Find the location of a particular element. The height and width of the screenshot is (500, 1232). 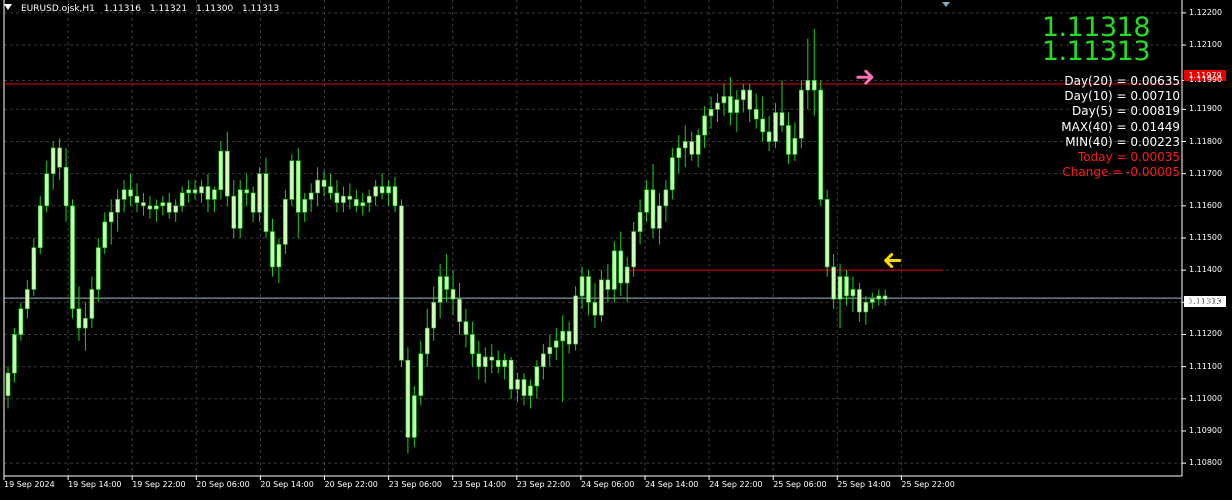

time-tick-label: 24 Sep 06:00 is located at coordinates (607, 484).